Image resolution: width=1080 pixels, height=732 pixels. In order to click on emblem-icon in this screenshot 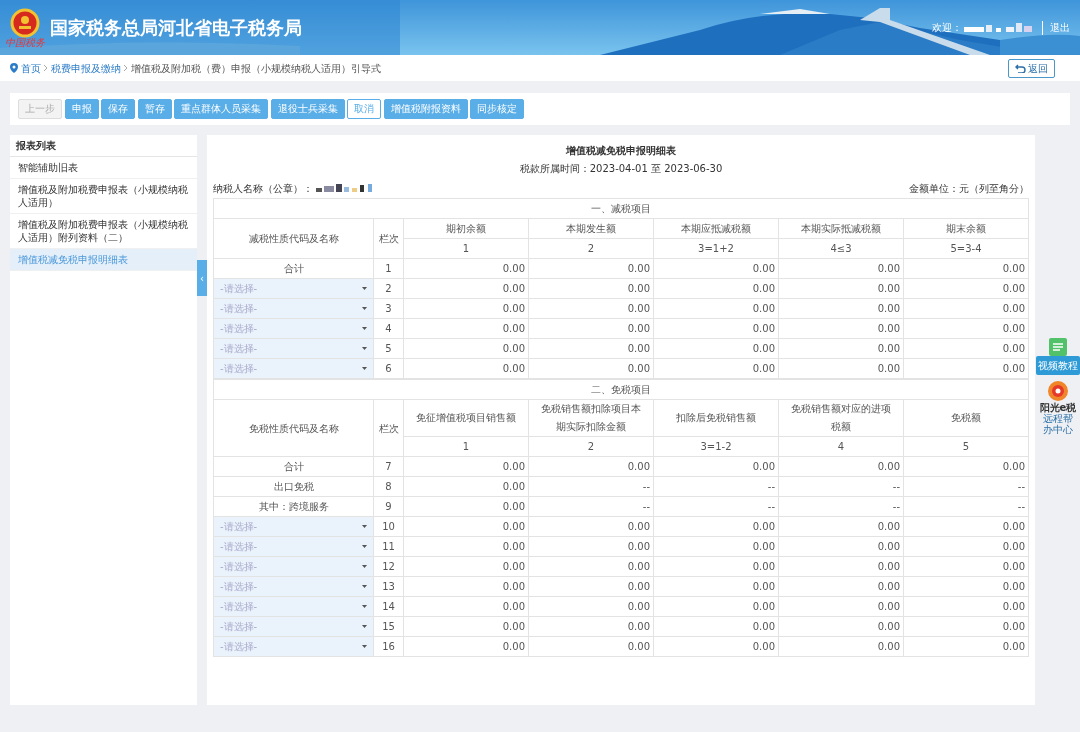, I will do `click(25, 22)`.